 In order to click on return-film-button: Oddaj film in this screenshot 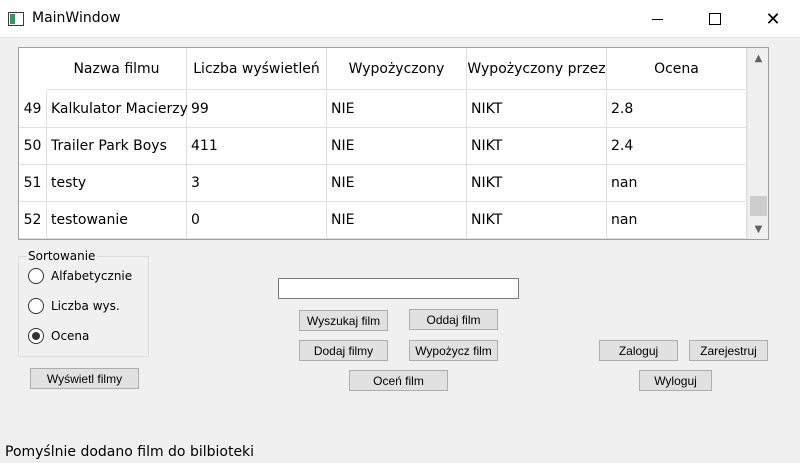, I will do `click(453, 319)`.